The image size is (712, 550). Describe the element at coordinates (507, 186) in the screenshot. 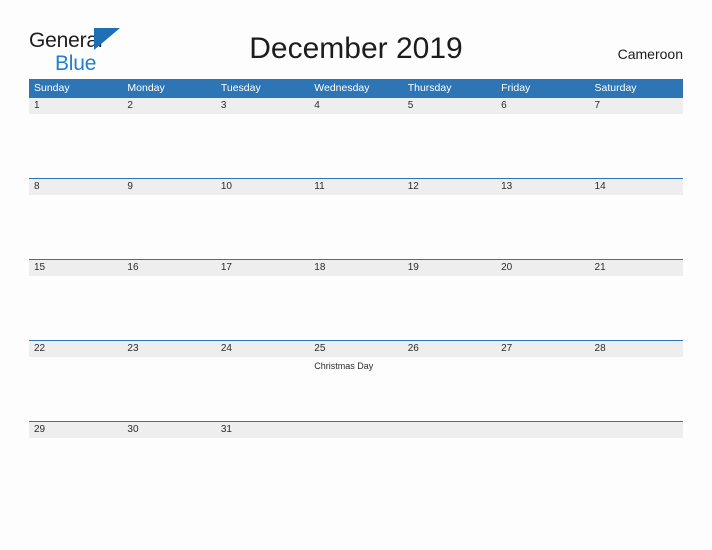

I see `day-number: 13` at that location.